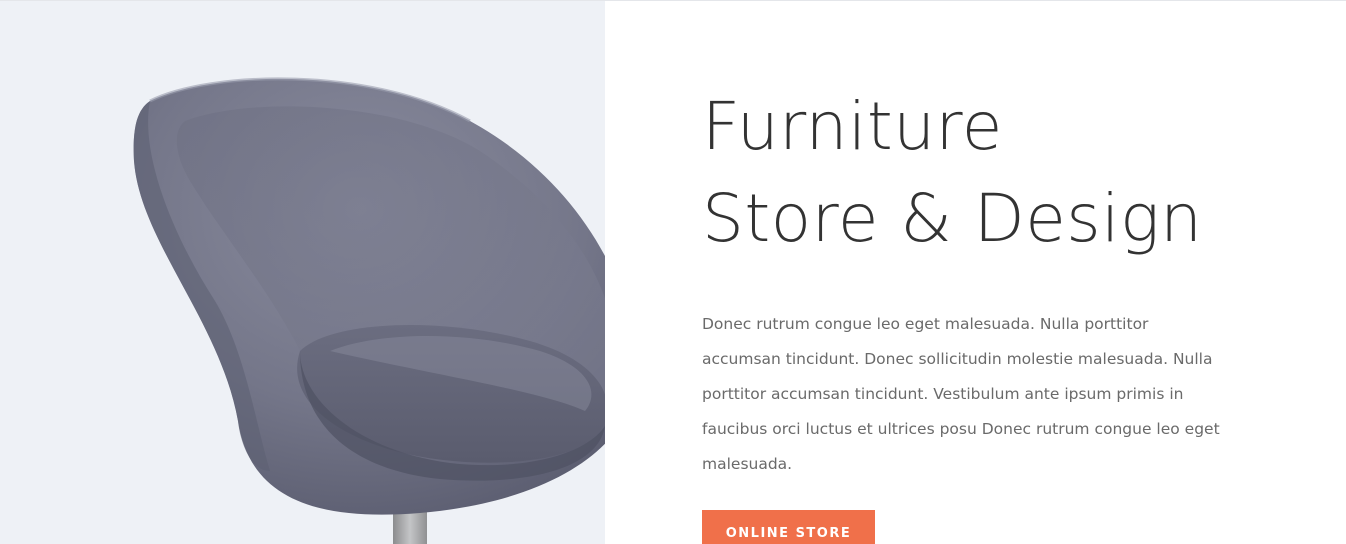  I want to click on online-store-button: ONLINE STORE, so click(788, 527).